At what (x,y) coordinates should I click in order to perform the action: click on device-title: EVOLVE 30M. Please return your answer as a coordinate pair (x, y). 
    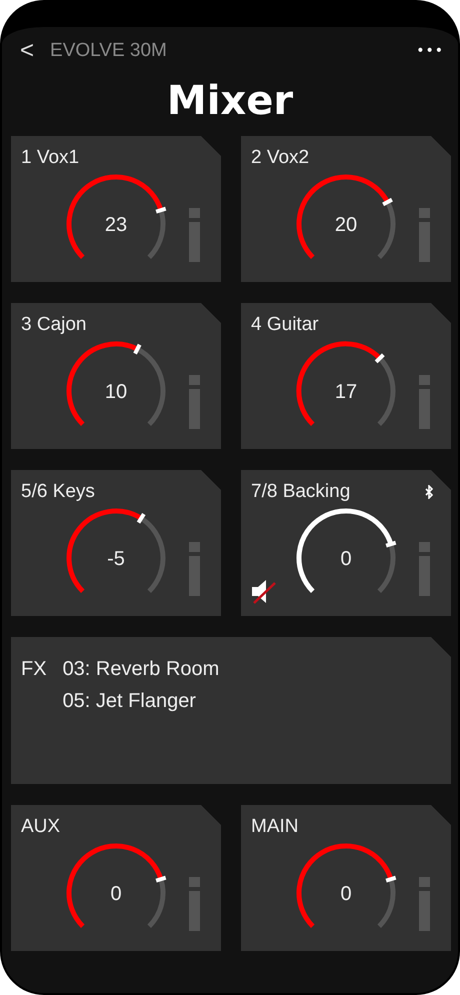
    Looking at the image, I should click on (108, 50).